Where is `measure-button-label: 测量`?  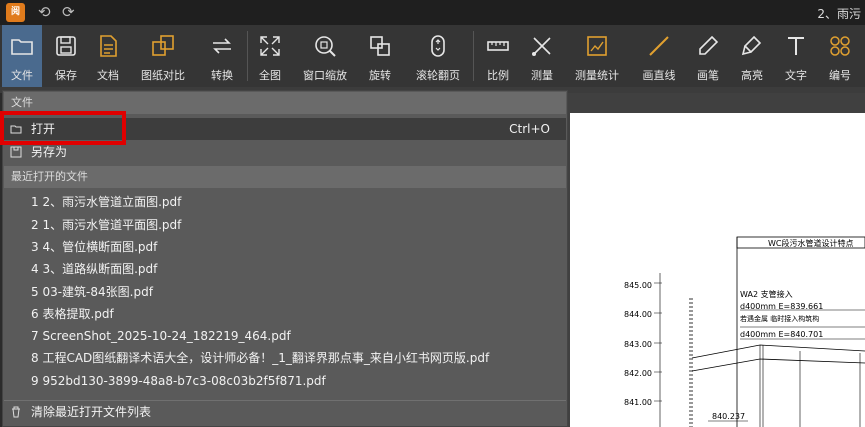 measure-button-label: 测量 is located at coordinates (542, 75).